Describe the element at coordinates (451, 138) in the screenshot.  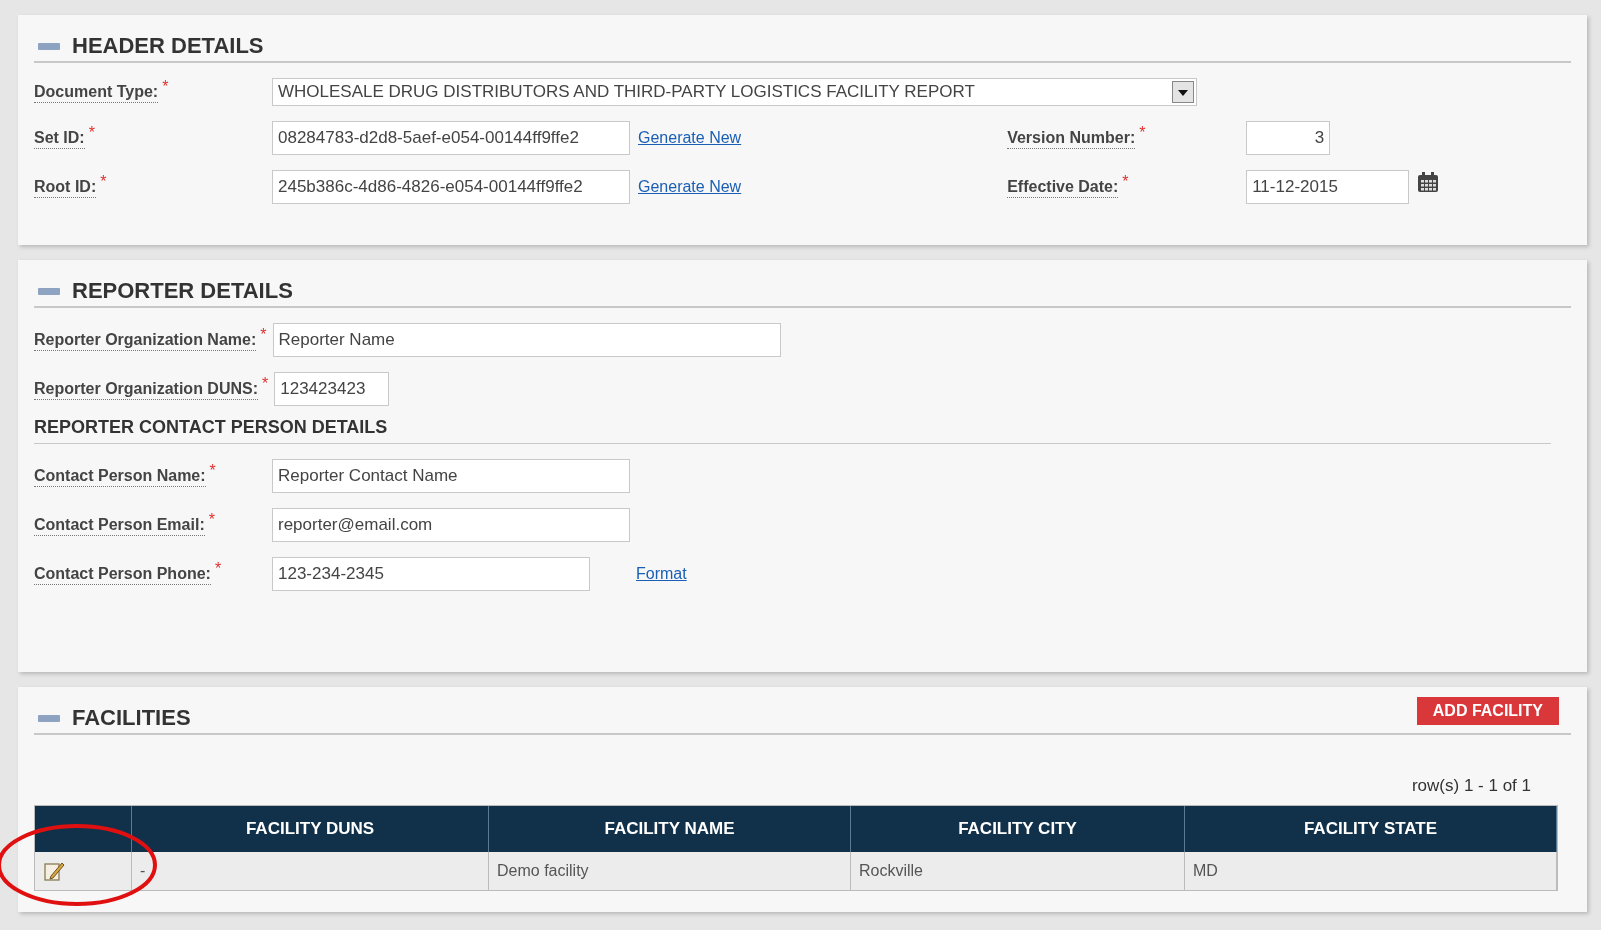
I see `text-field: 08284783-d2d8-5aef-e054-00144ff9ffe2` at that location.